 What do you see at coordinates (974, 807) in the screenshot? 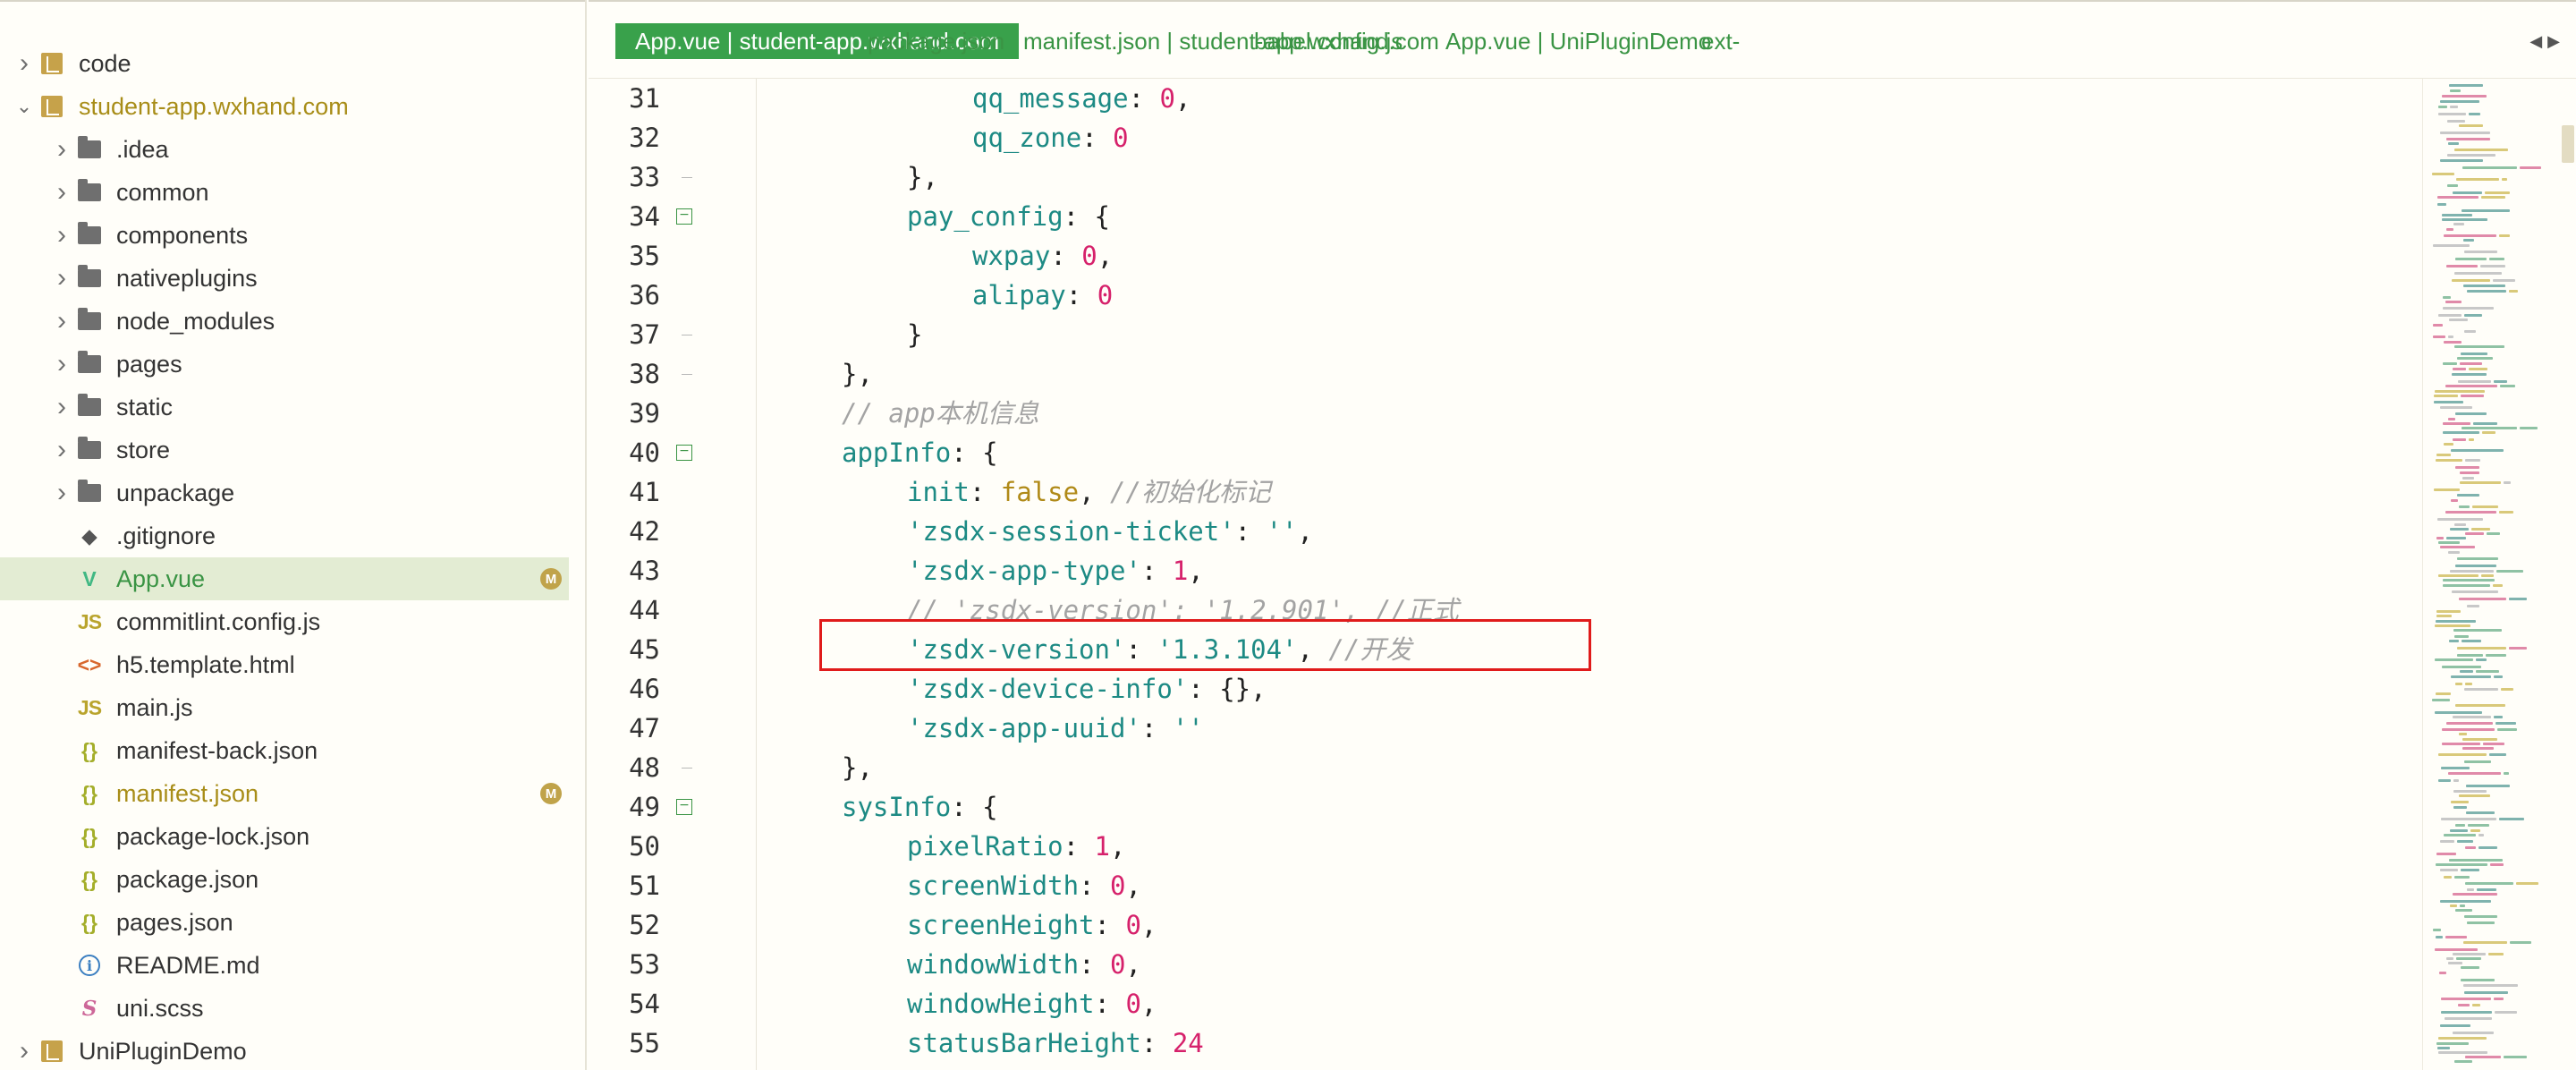
I see `code-token: : {` at bounding box center [974, 807].